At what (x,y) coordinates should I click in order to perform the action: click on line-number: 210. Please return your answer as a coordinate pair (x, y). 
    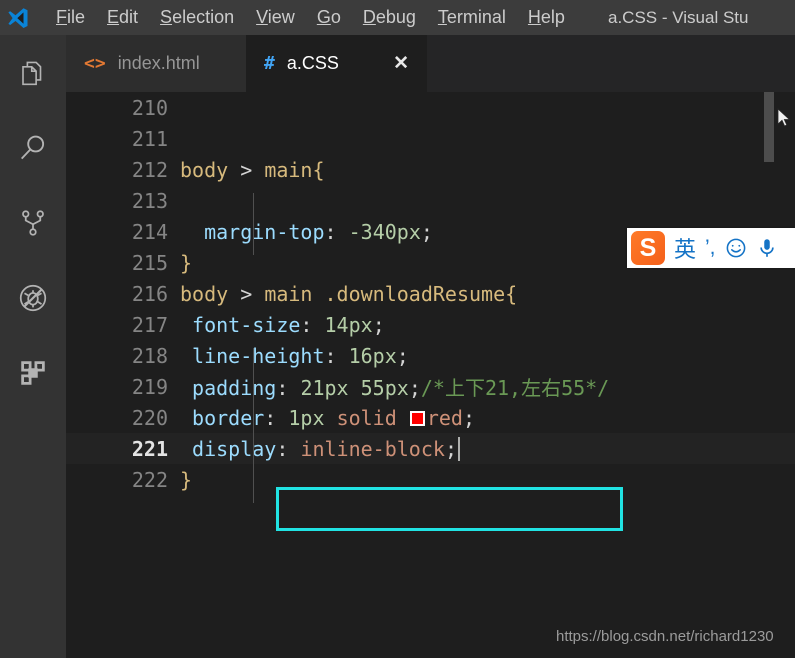
    Looking at the image, I should click on (149, 107).